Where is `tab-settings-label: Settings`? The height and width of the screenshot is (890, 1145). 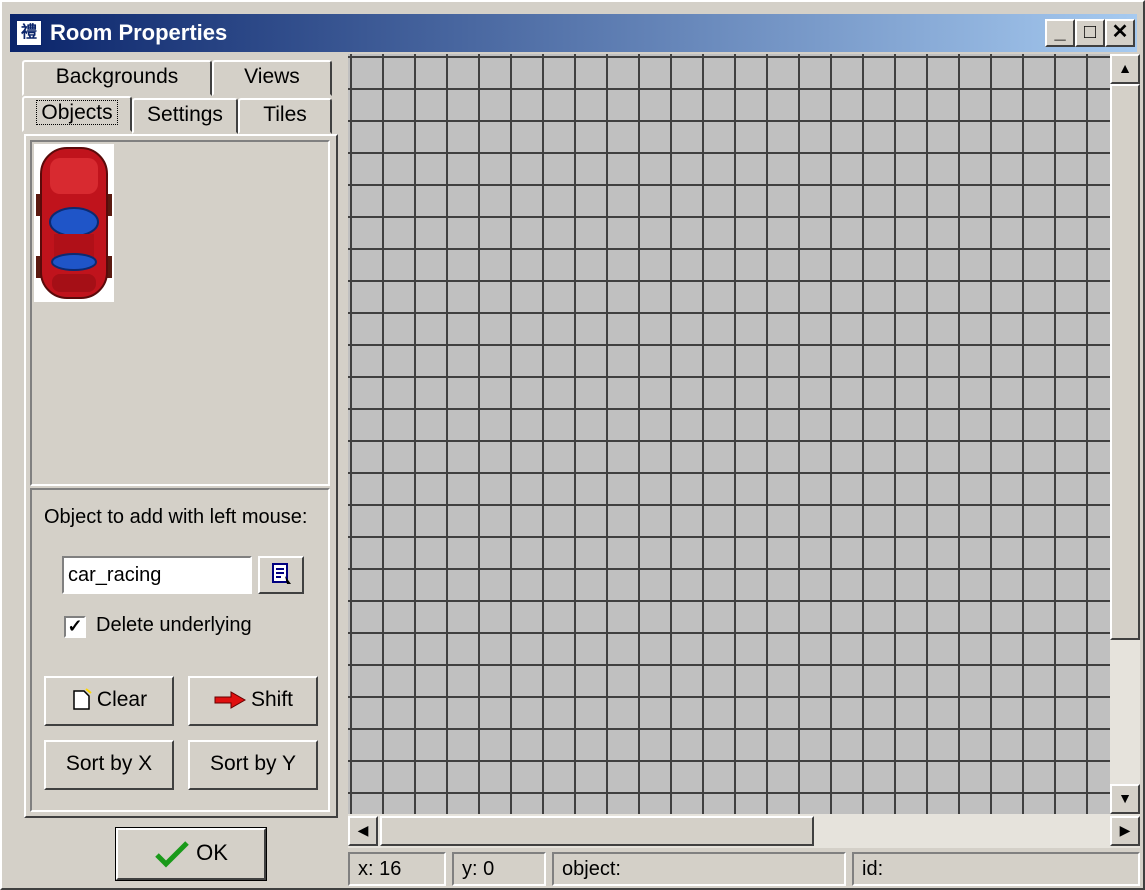 tab-settings-label: Settings is located at coordinates (185, 114).